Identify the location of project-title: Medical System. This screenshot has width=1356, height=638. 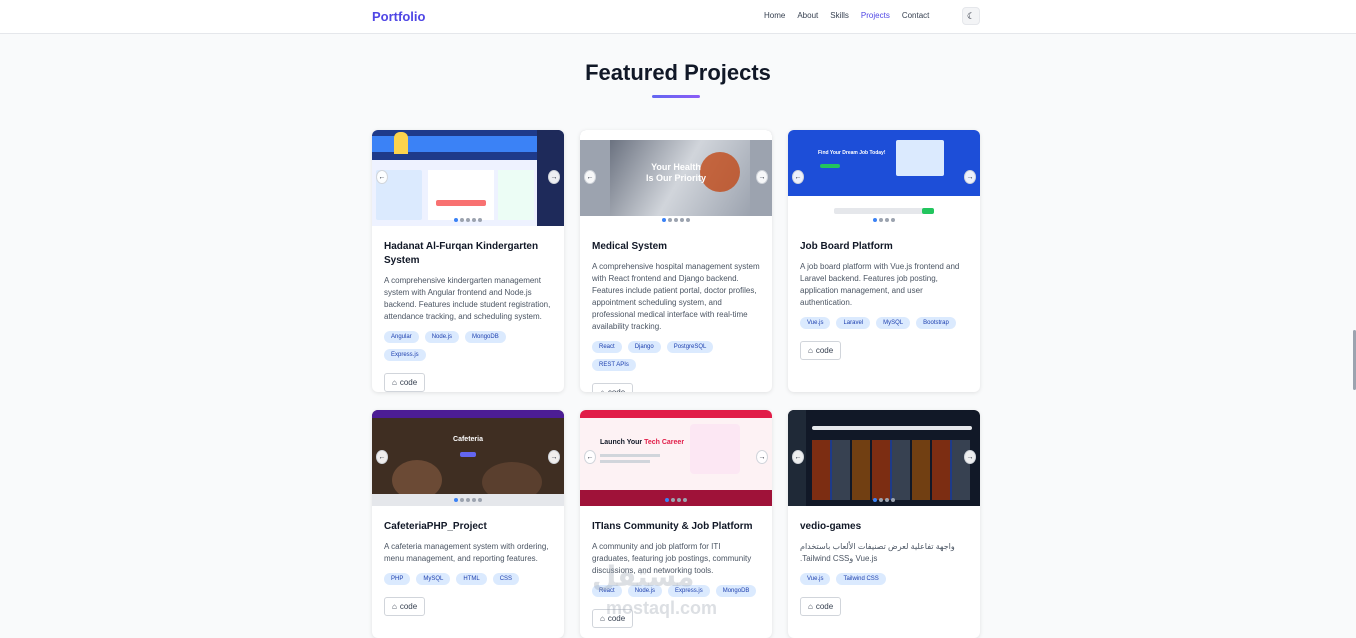
(630, 246).